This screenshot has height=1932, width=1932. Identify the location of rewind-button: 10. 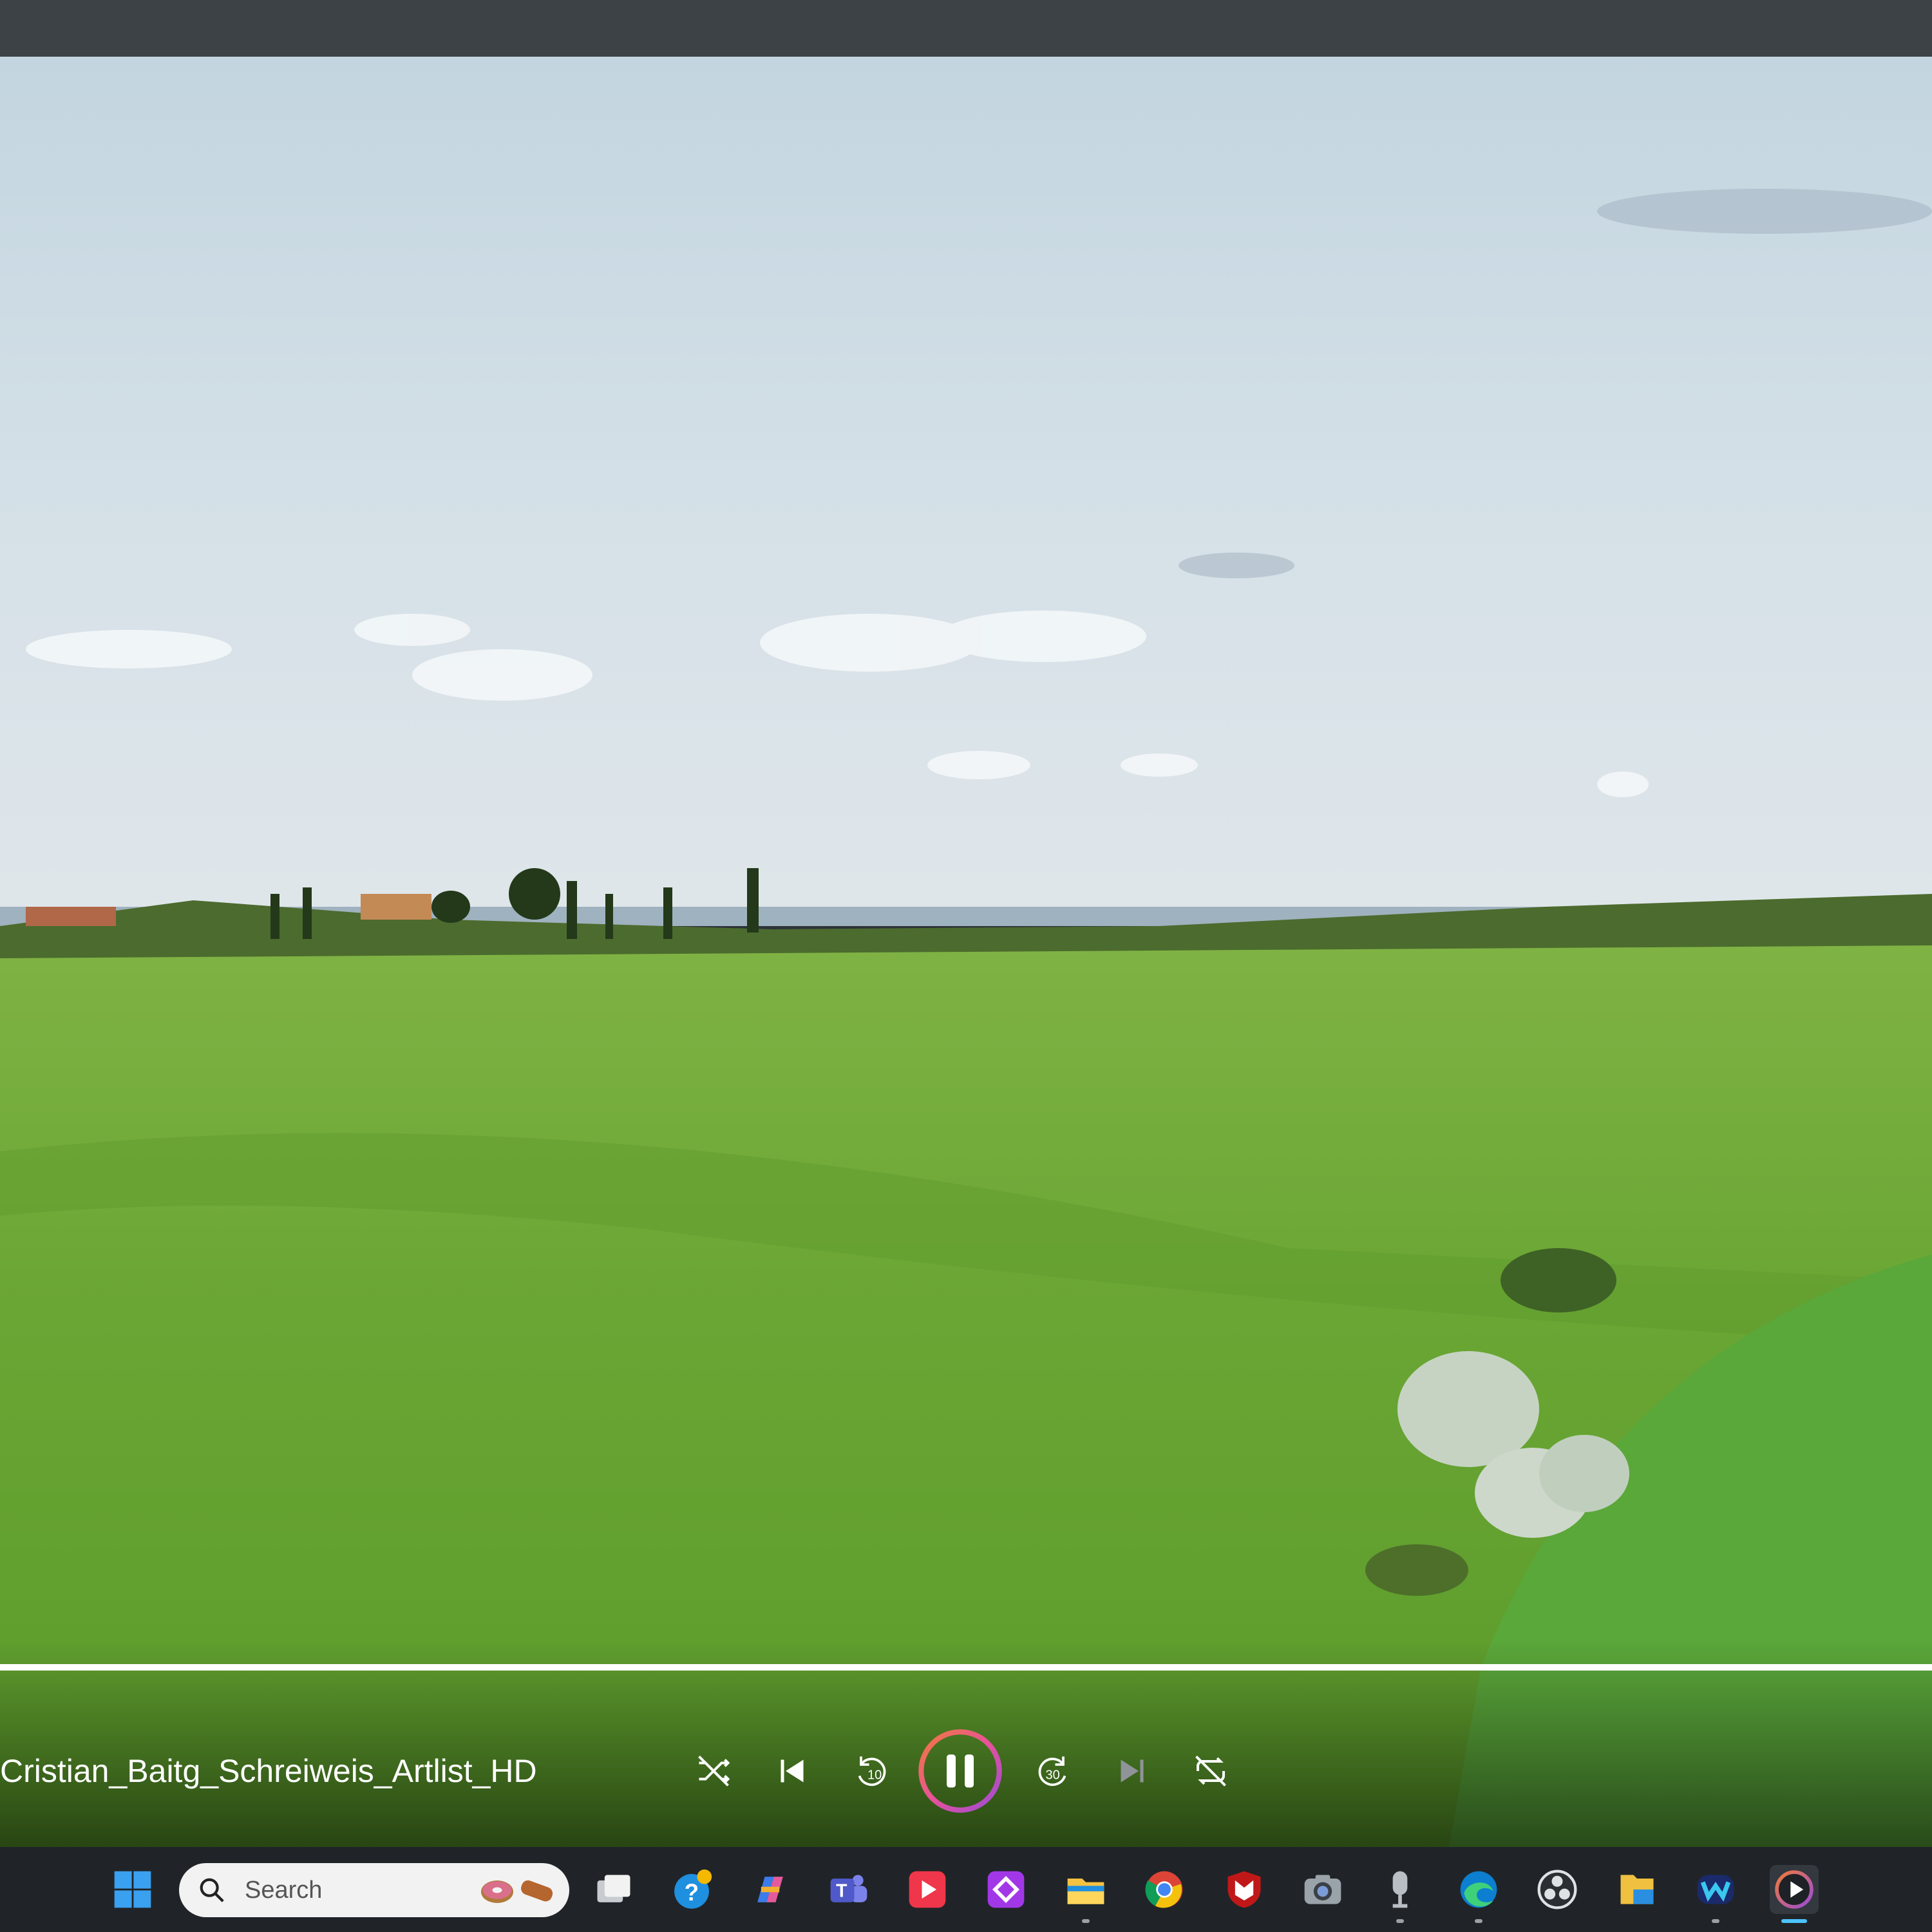
(871, 1771).